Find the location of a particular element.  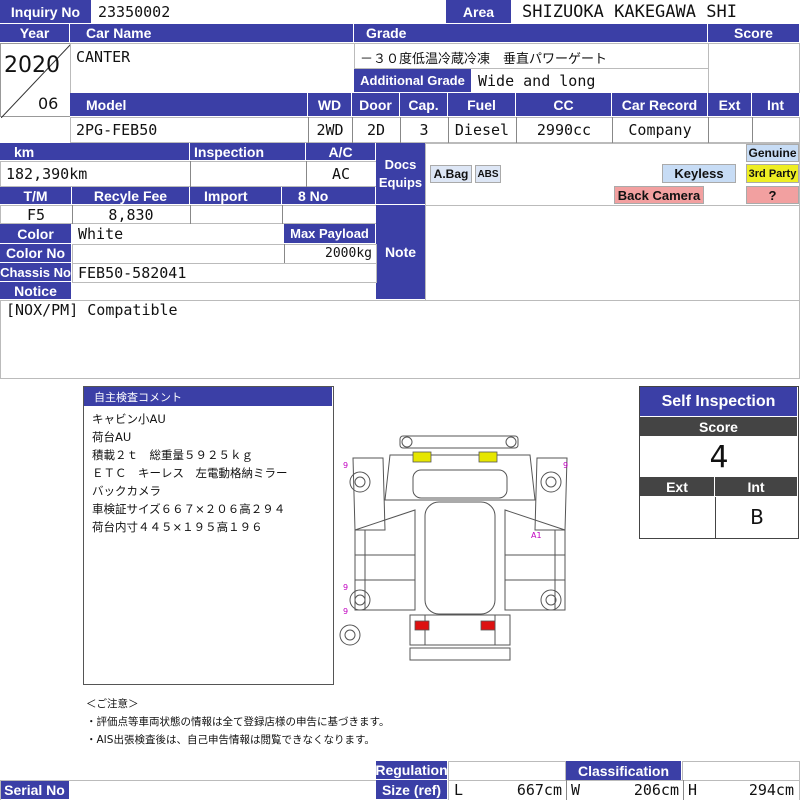

caution-head: ＜ご注意＞ is located at coordinates (112, 704).